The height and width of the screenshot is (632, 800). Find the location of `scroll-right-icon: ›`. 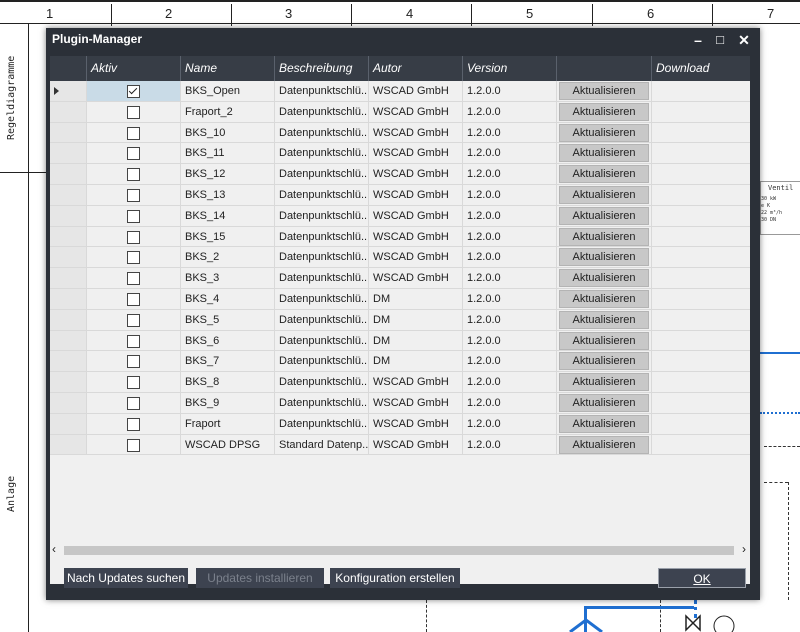

scroll-right-icon: › is located at coordinates (744, 549).